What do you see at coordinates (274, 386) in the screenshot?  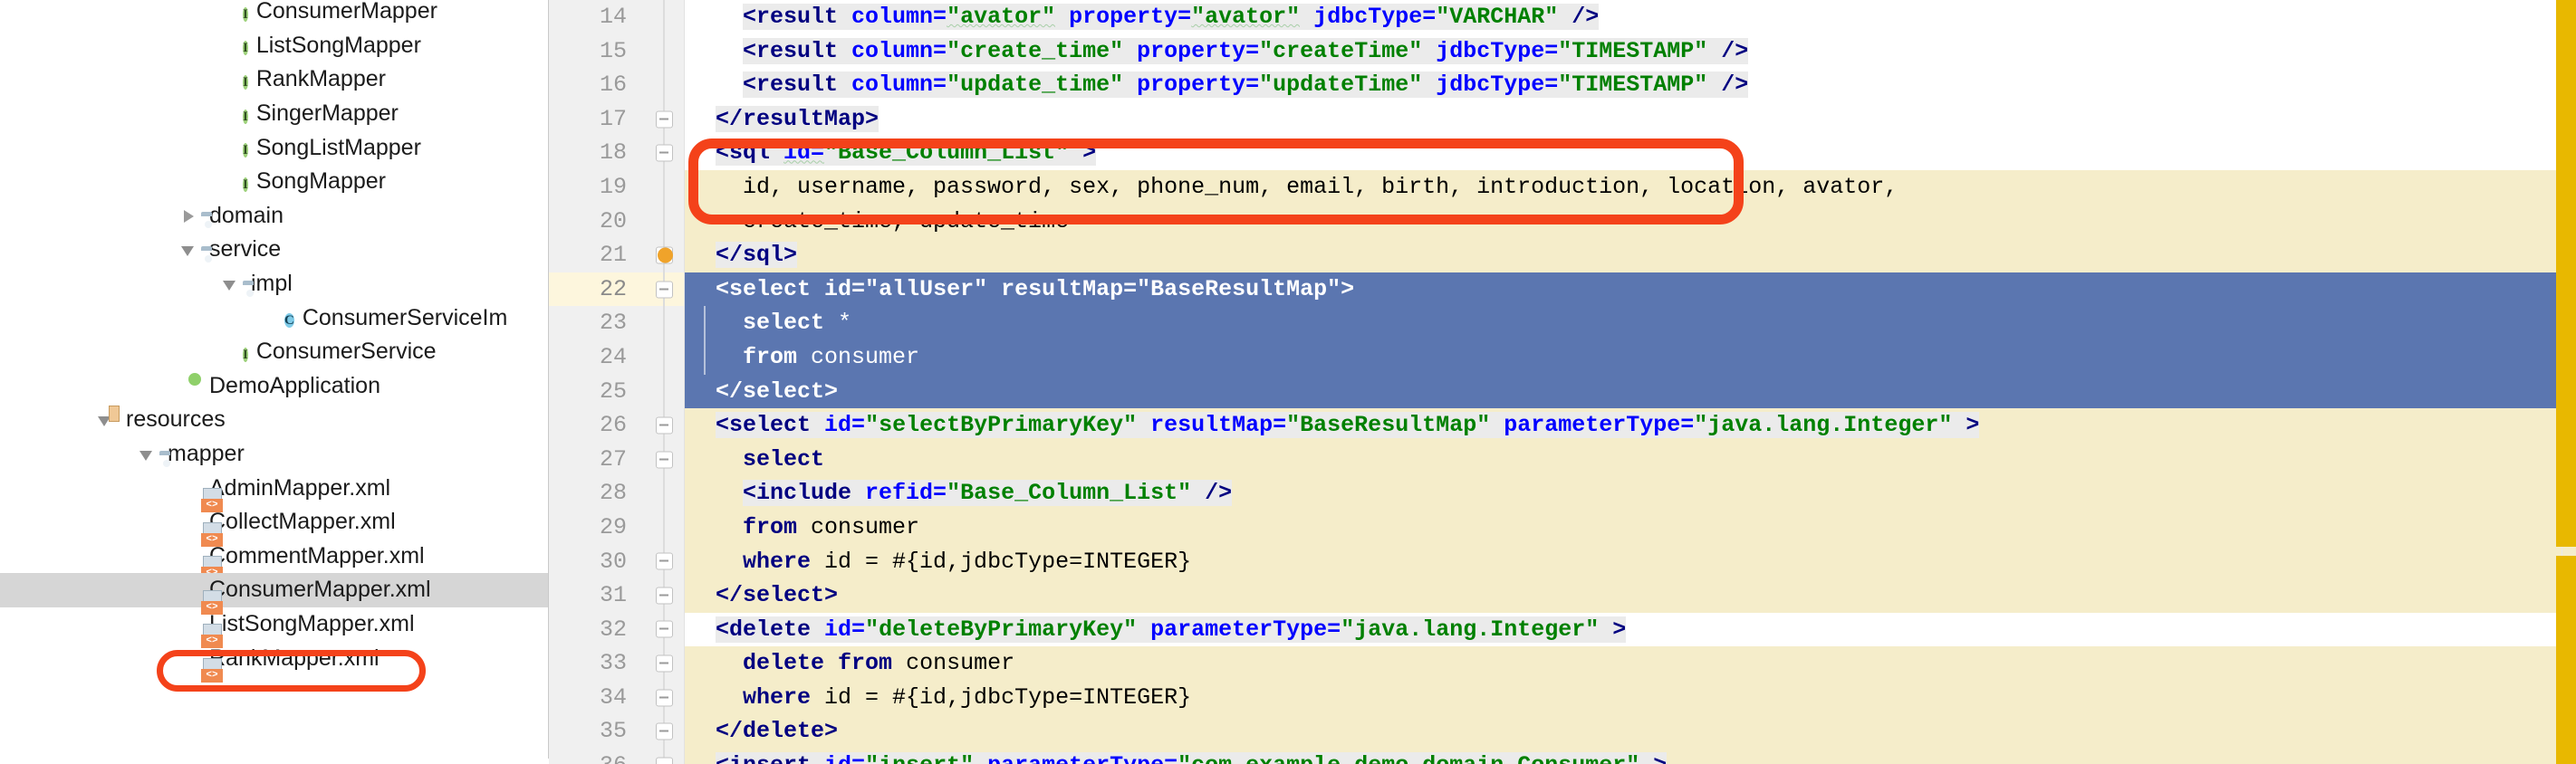 I see `tree-item-demoapplication: DemoApplication` at bounding box center [274, 386].